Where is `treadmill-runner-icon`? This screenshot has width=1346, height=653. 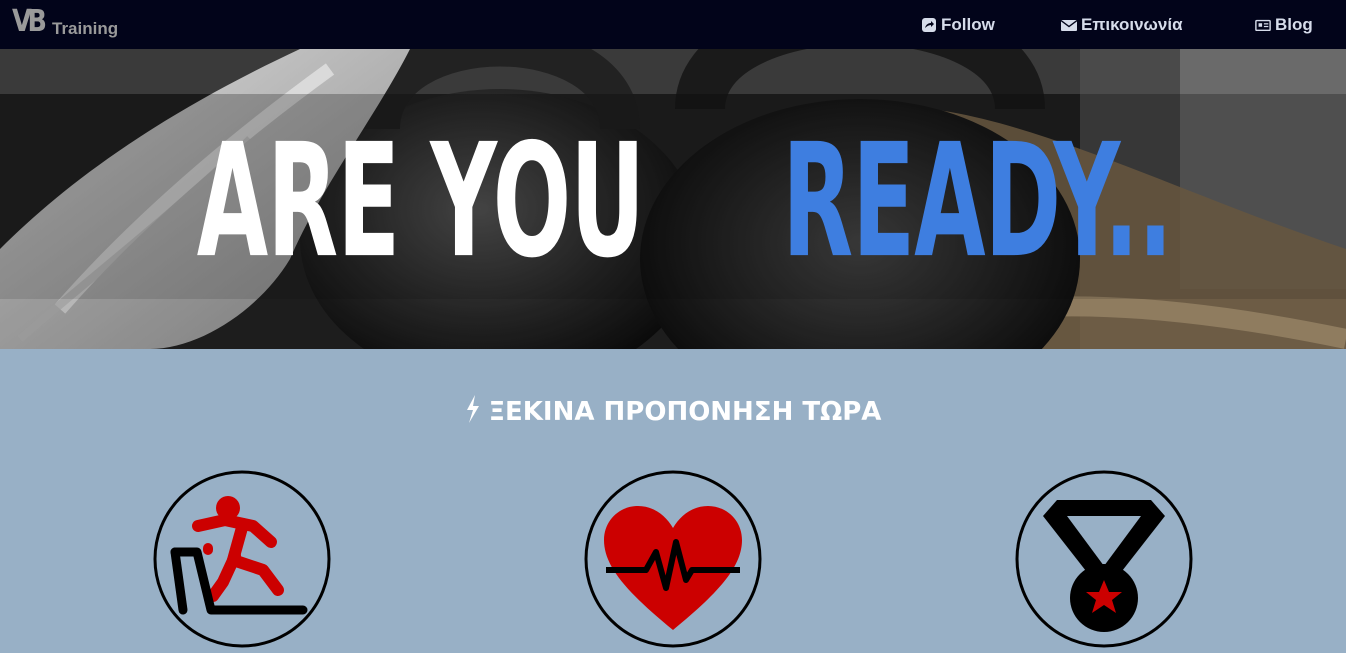
treadmill-runner-icon is located at coordinates (242, 559).